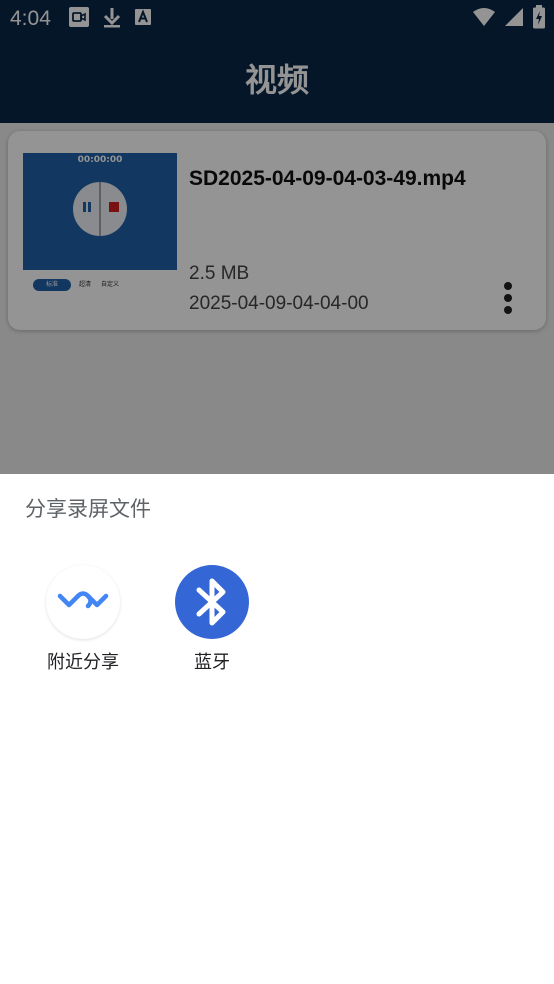 This screenshot has width=554, height=984. What do you see at coordinates (88, 509) in the screenshot?
I see `share-sheet-title: 分享录屏文件` at bounding box center [88, 509].